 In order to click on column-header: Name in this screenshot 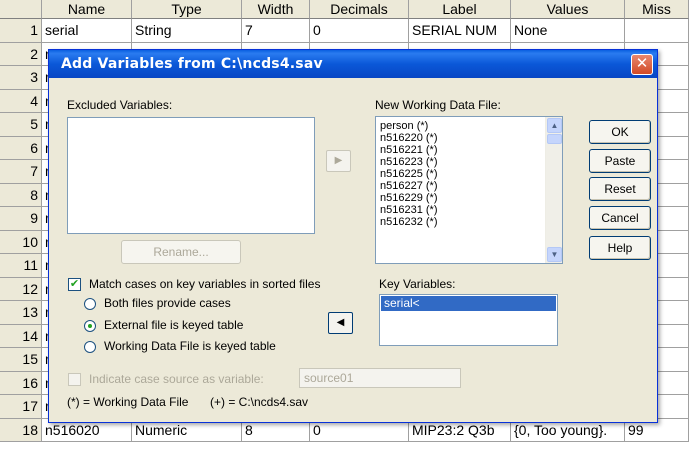, I will do `click(87, 9)`.